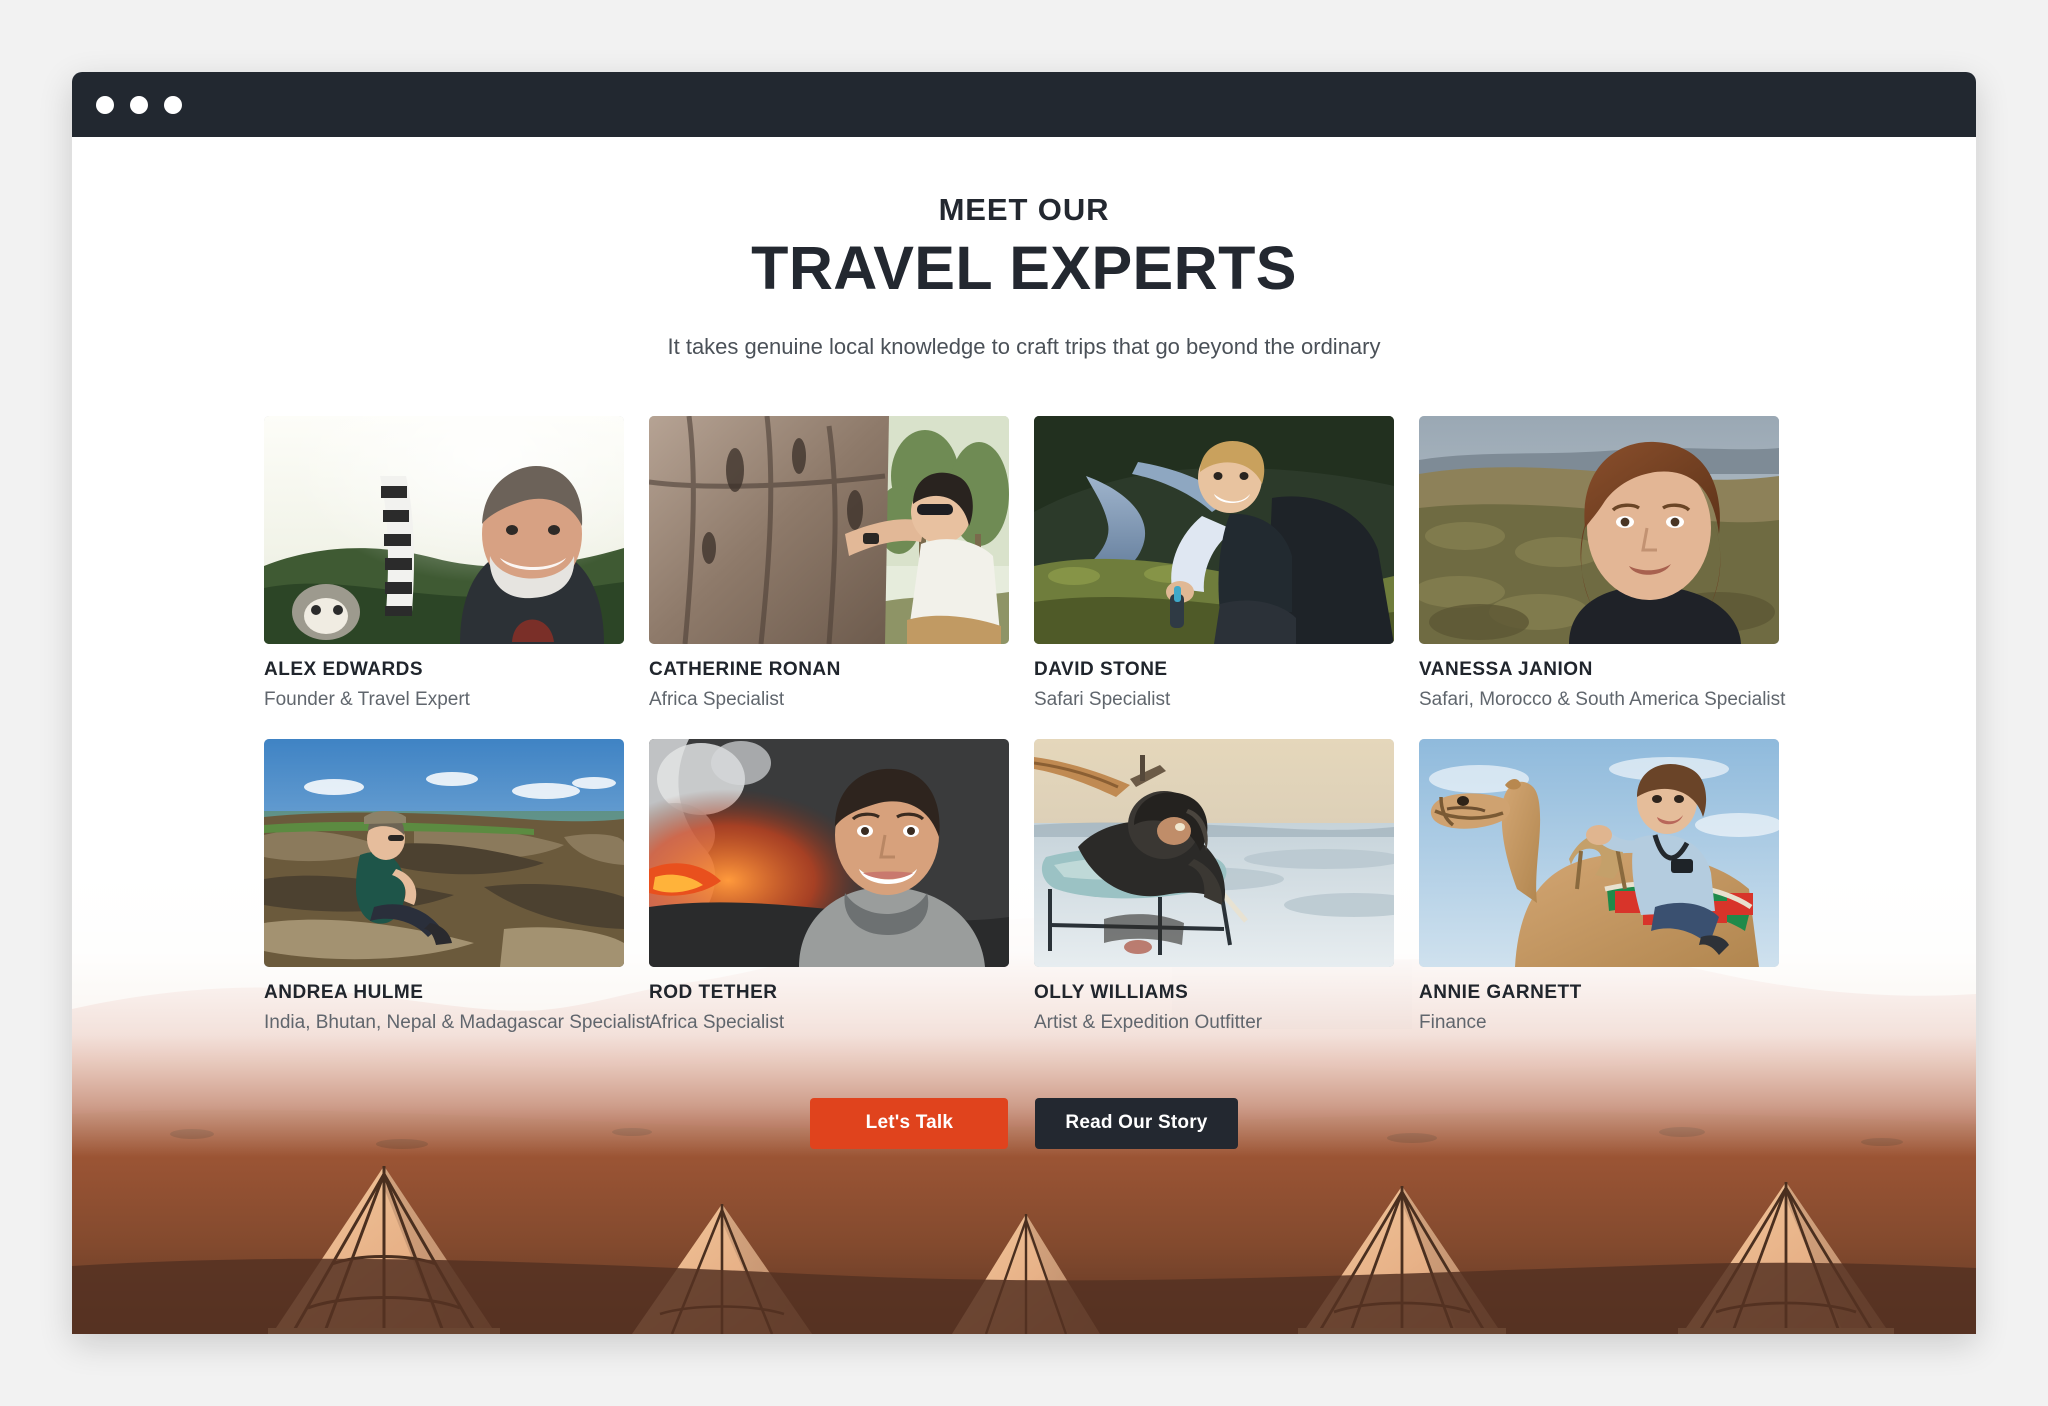 This screenshot has width=2048, height=1406. What do you see at coordinates (444, 529) in the screenshot?
I see `man-with-lemur-photo` at bounding box center [444, 529].